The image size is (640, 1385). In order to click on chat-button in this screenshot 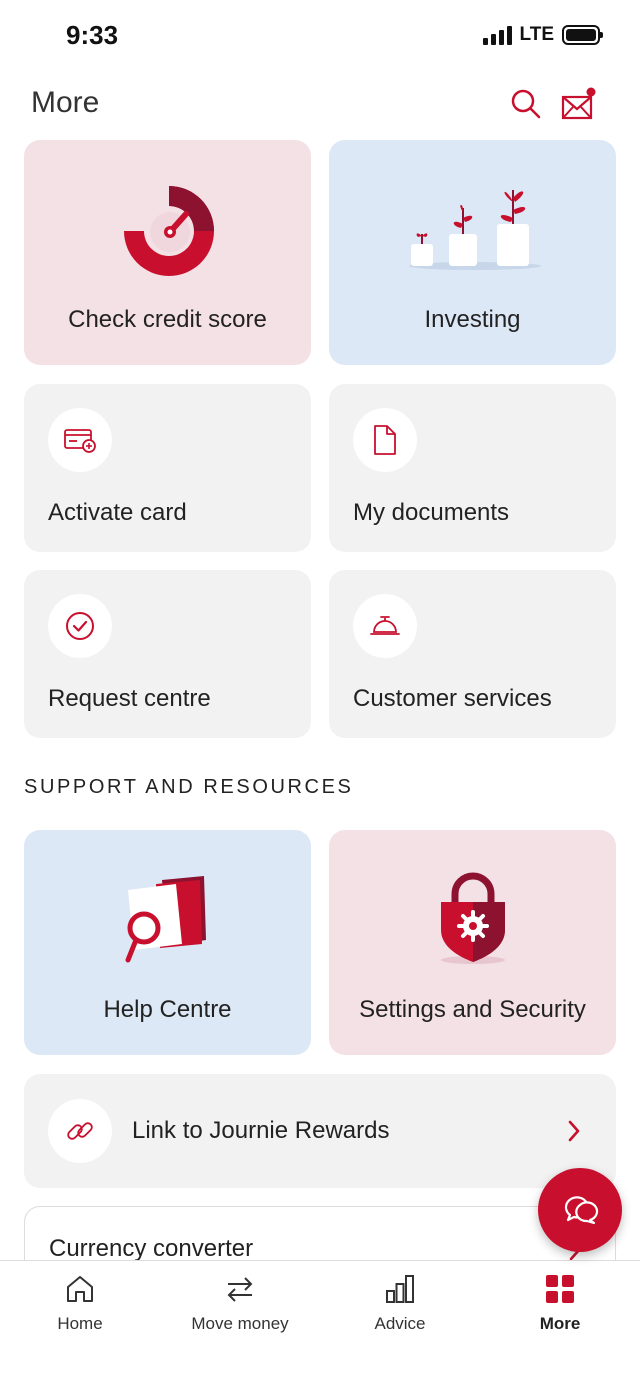, I will do `click(580, 1210)`.